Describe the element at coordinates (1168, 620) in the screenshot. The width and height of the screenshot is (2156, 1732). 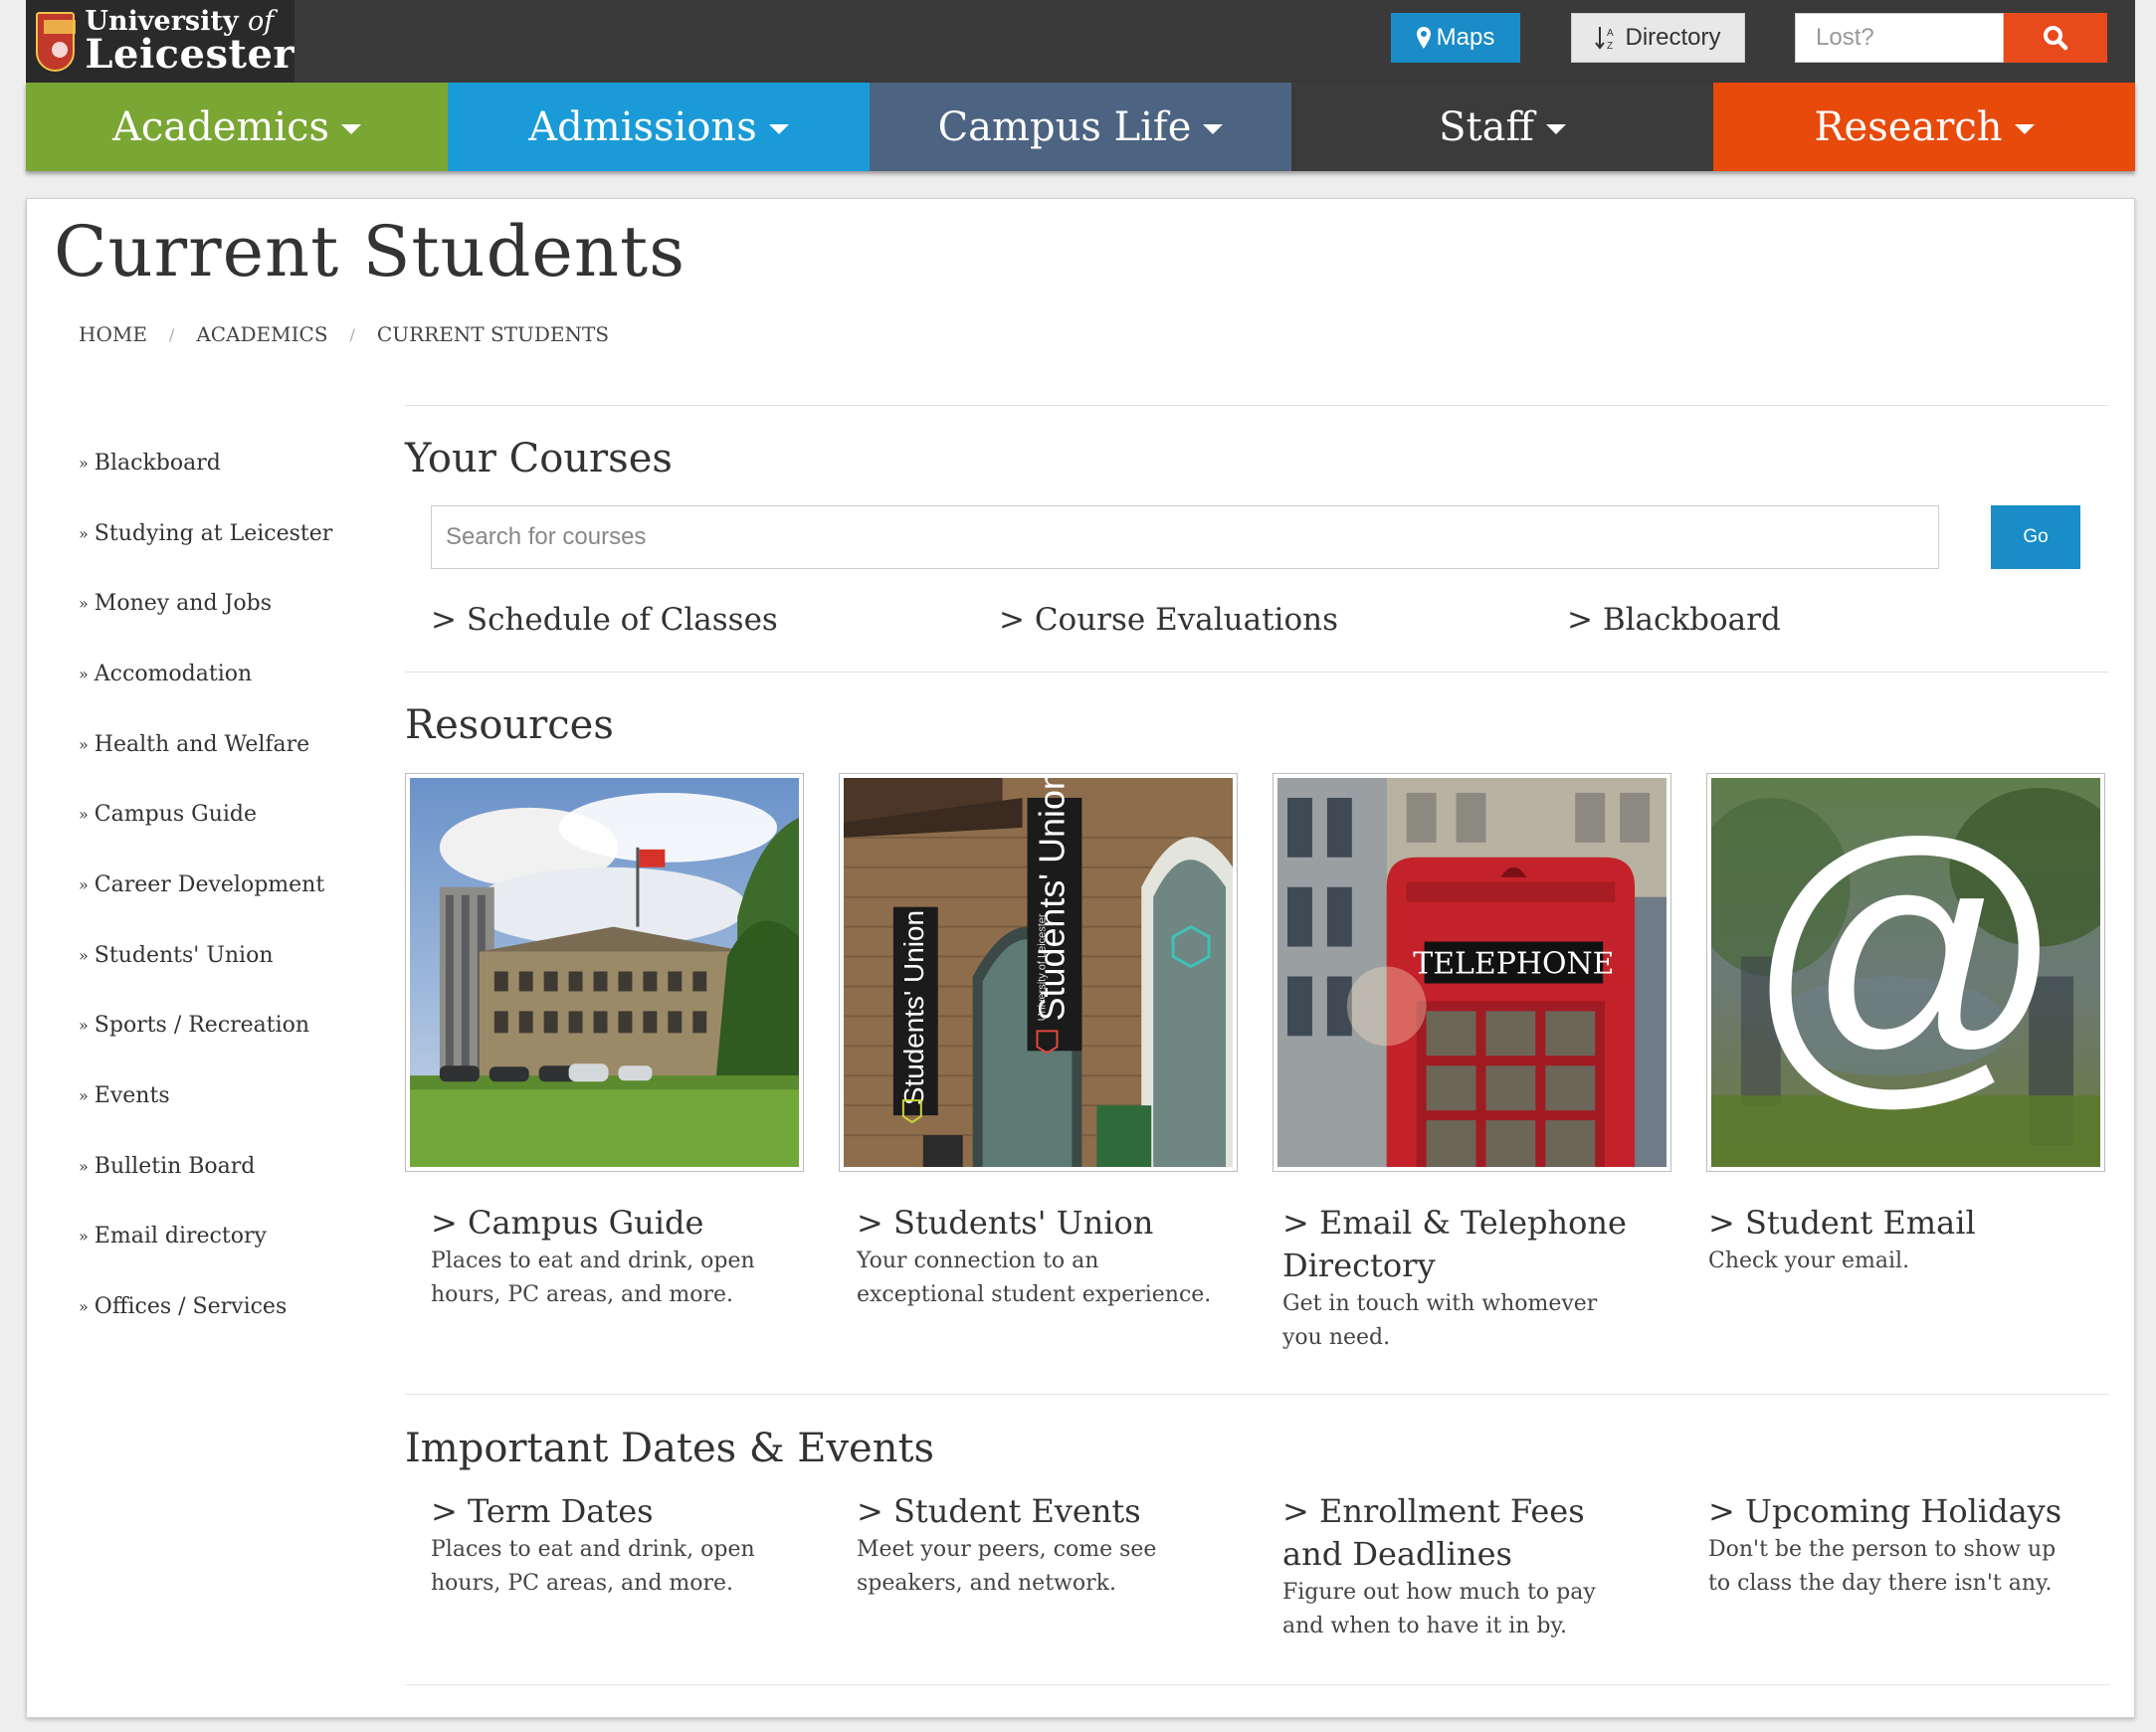
I see `course-evaluations-link: > Course Evaluations` at that location.